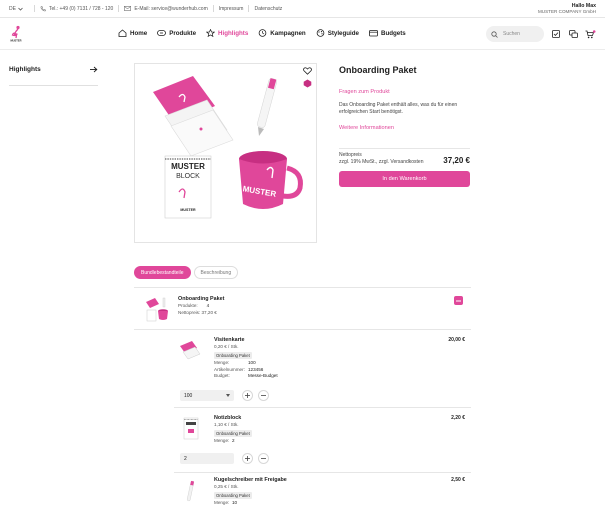 The width and height of the screenshot is (605, 510). Describe the element at coordinates (208, 305) in the screenshot. I see `products-value: 4` at that location.